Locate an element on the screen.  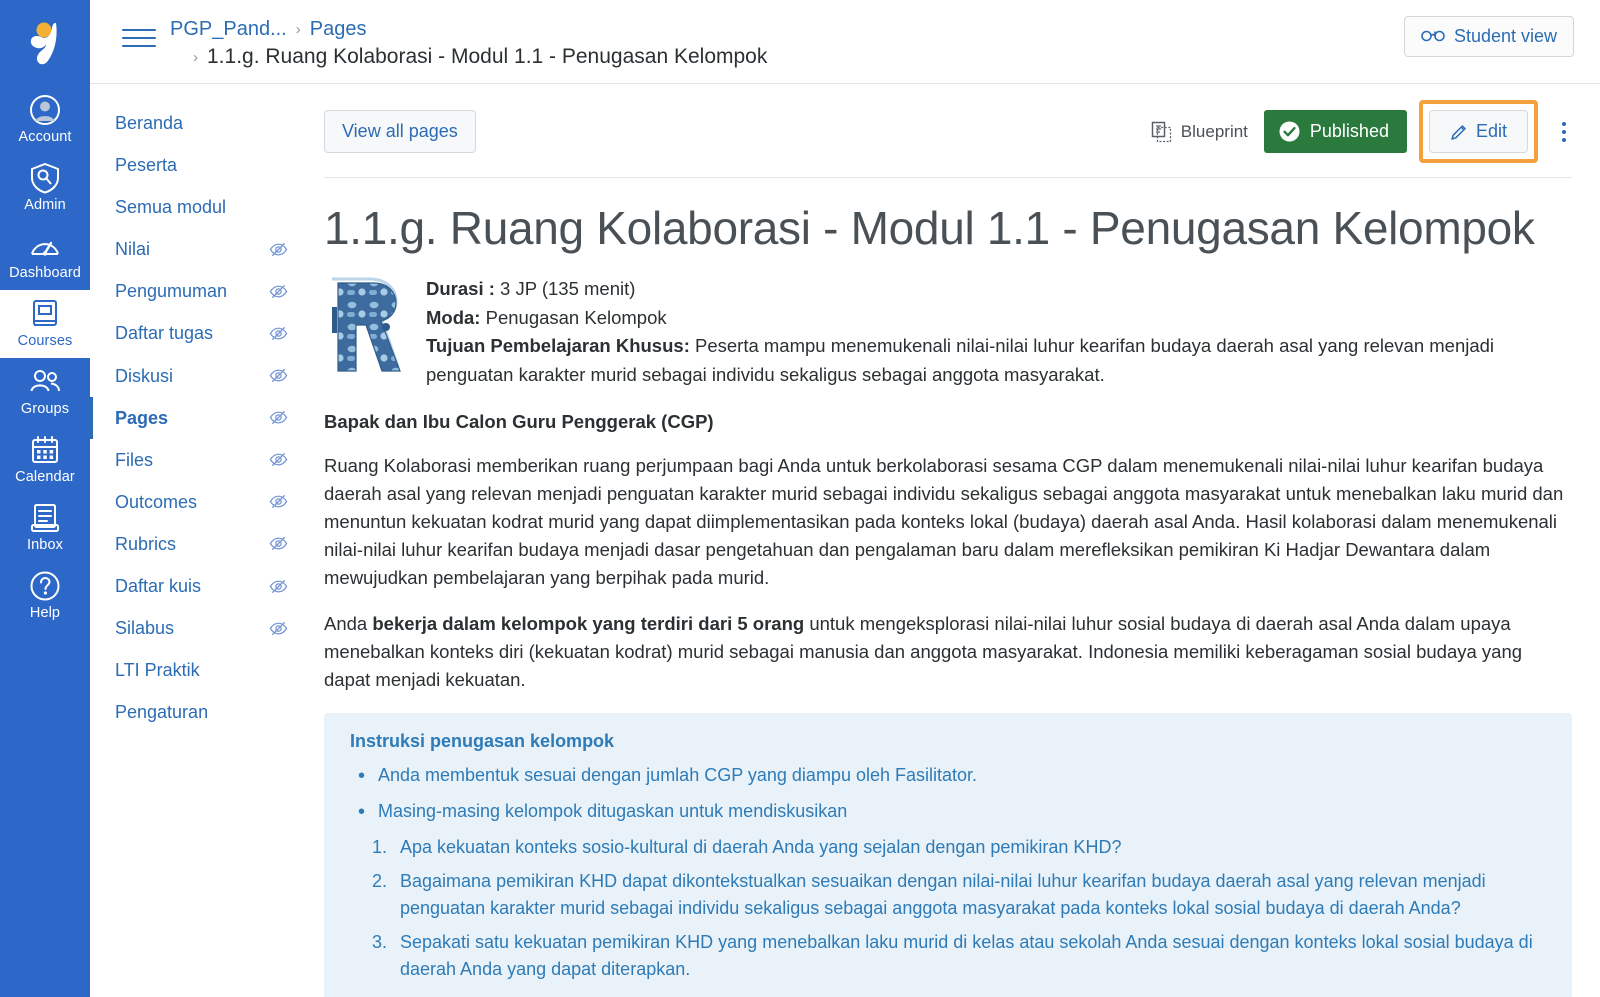
meta-moda-value: Penugasan Kelompok is located at coordinates (576, 317).